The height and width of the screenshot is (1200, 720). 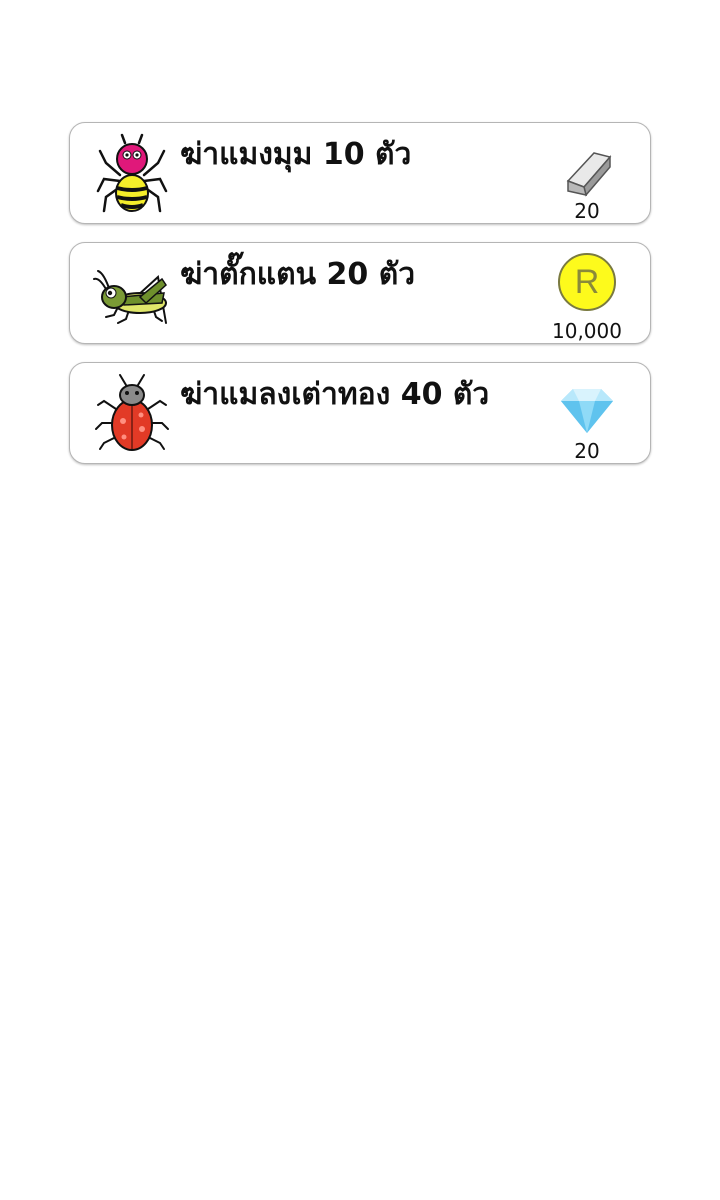 I want to click on reward: R 10,000, so click(x=587, y=299).